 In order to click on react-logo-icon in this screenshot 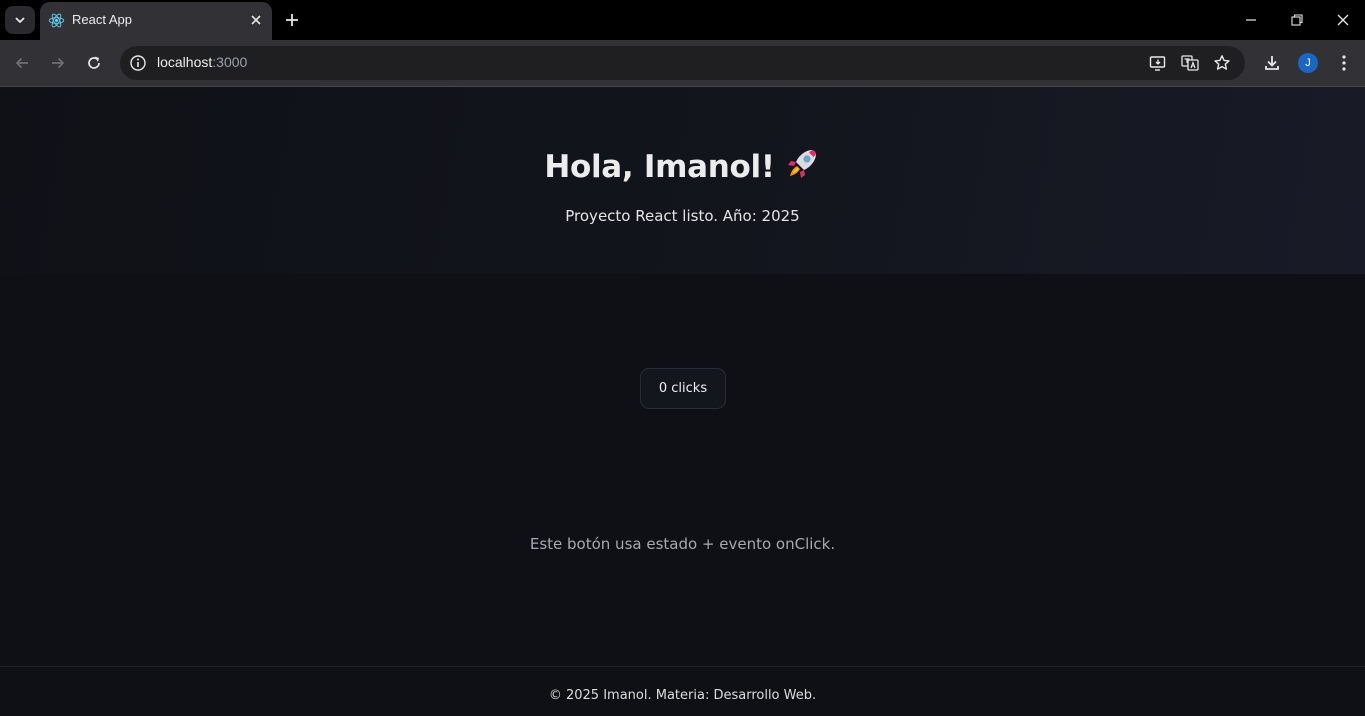, I will do `click(56, 20)`.